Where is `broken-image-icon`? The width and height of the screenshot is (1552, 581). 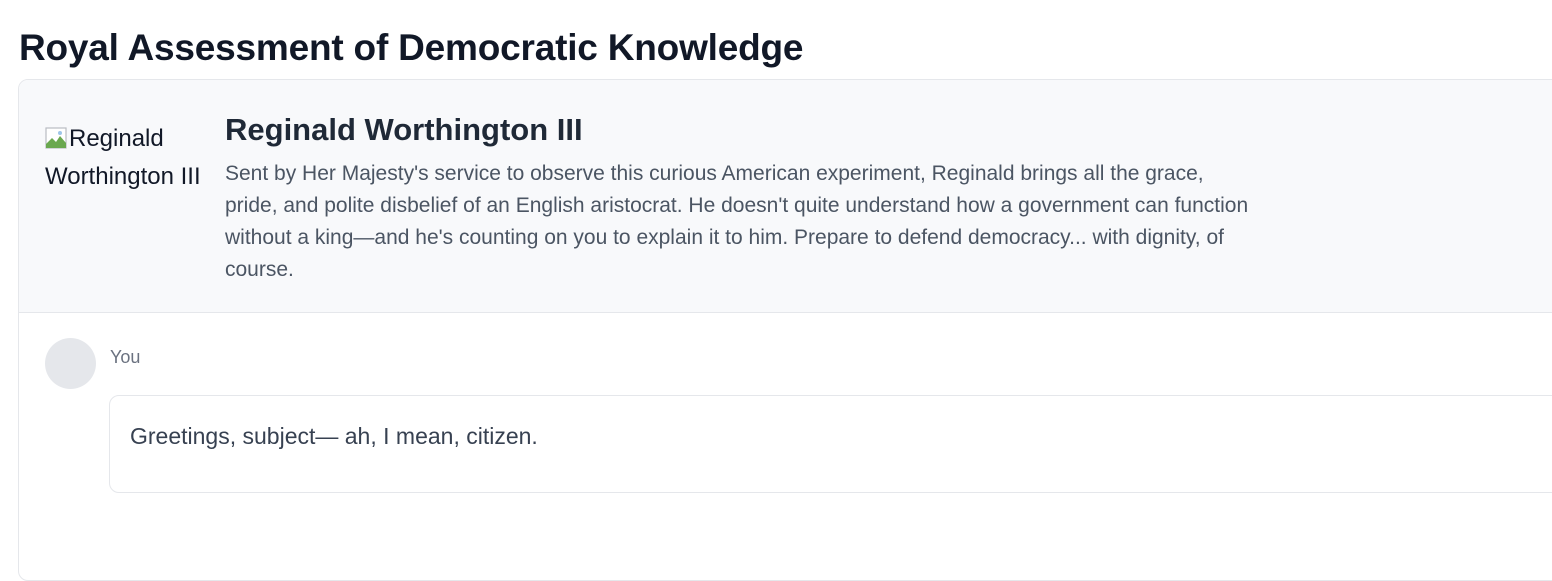 broken-image-icon is located at coordinates (56, 138).